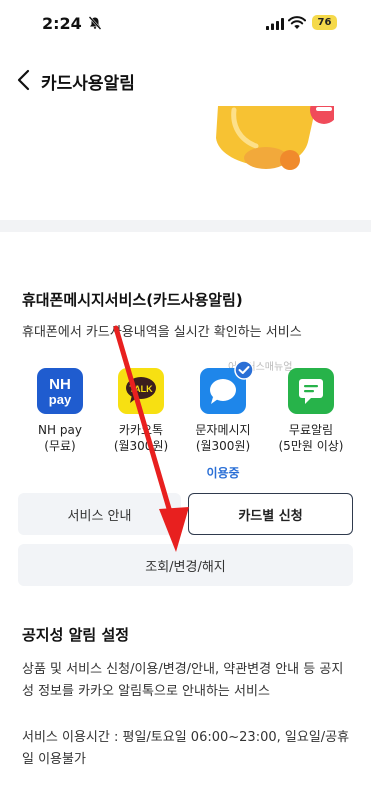 This screenshot has width=371, height=800. I want to click on service-name: 문자메시지, so click(223, 430).